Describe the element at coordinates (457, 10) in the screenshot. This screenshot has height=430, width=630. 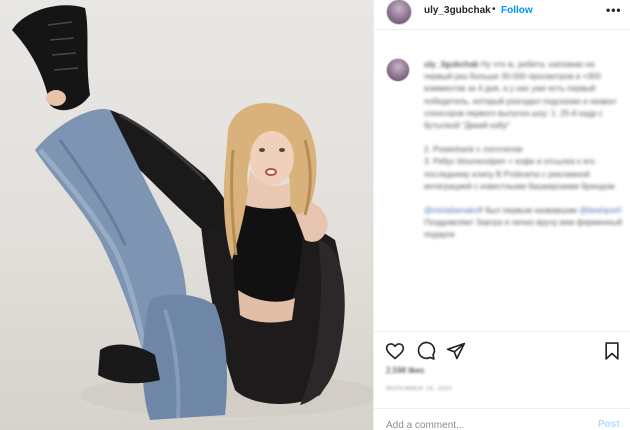
I see `author-username: uly_3gubchak` at that location.